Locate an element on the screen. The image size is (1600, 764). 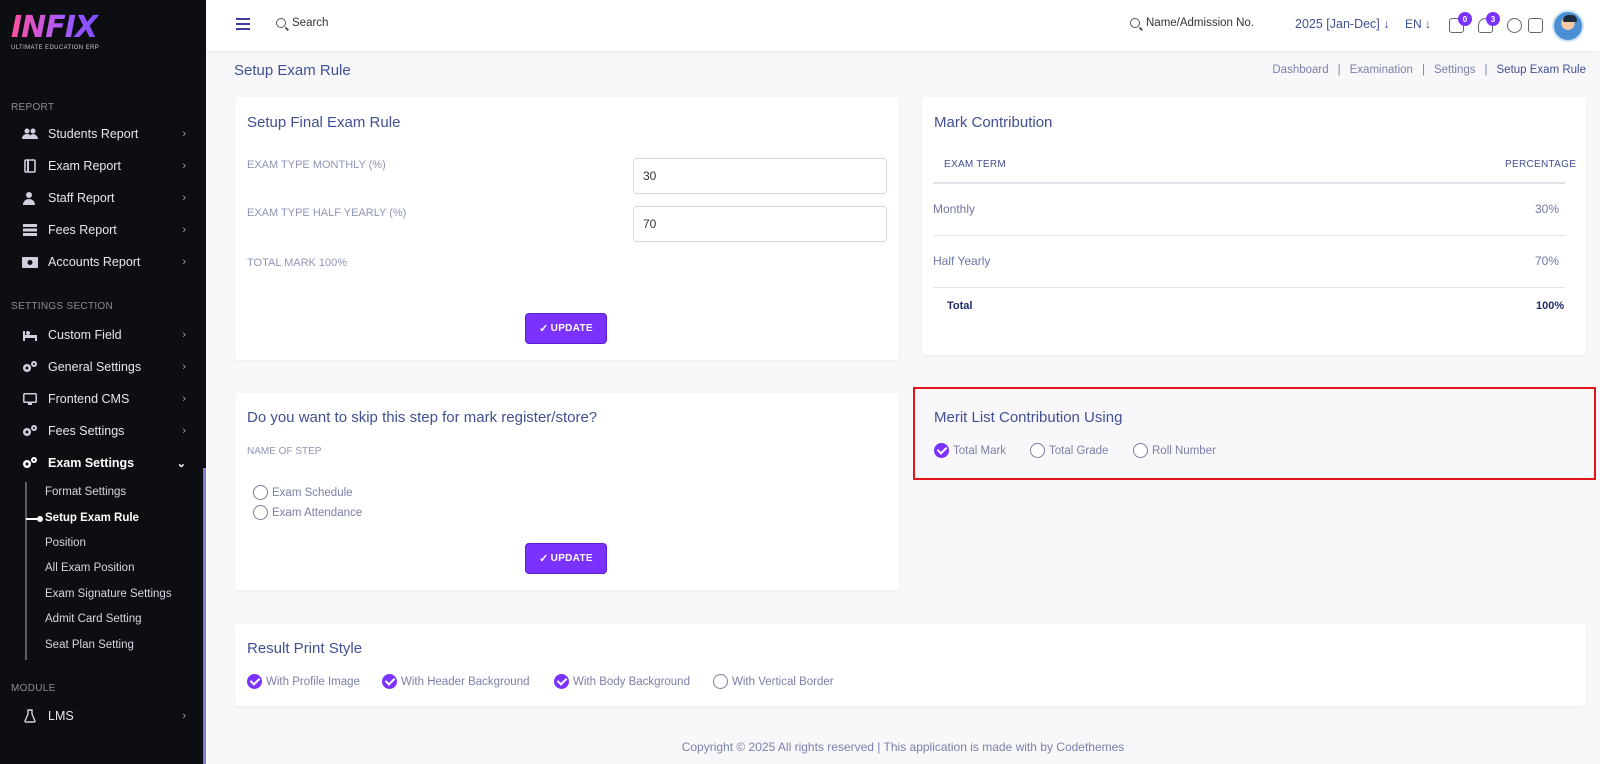
monthly-label: EXAM TYPE MONTHLY (%) is located at coordinates (316, 165).